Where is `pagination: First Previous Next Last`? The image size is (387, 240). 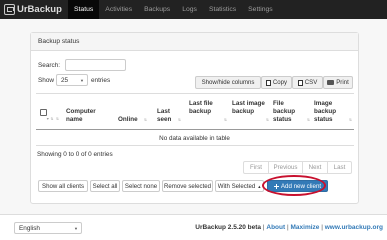
pagination: First Previous Next Last is located at coordinates (297, 167).